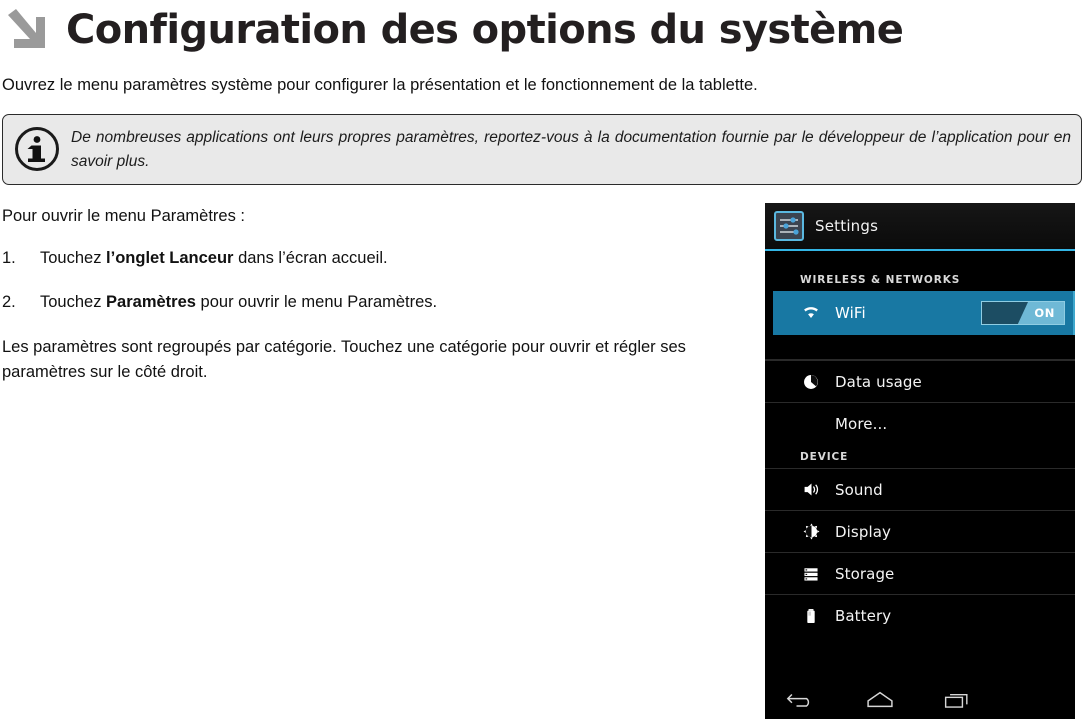 The image size is (1090, 719). What do you see at coordinates (310, 258) in the screenshot?
I see `step-text-after: dans l’écran accueil.` at bounding box center [310, 258].